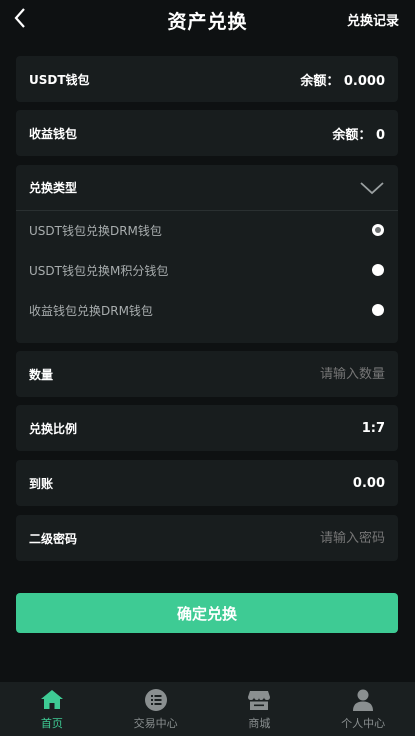 This screenshot has width=415, height=736. I want to click on exchange-option-income-drm: 收益钱包兑换DRM钱包, so click(207, 310).